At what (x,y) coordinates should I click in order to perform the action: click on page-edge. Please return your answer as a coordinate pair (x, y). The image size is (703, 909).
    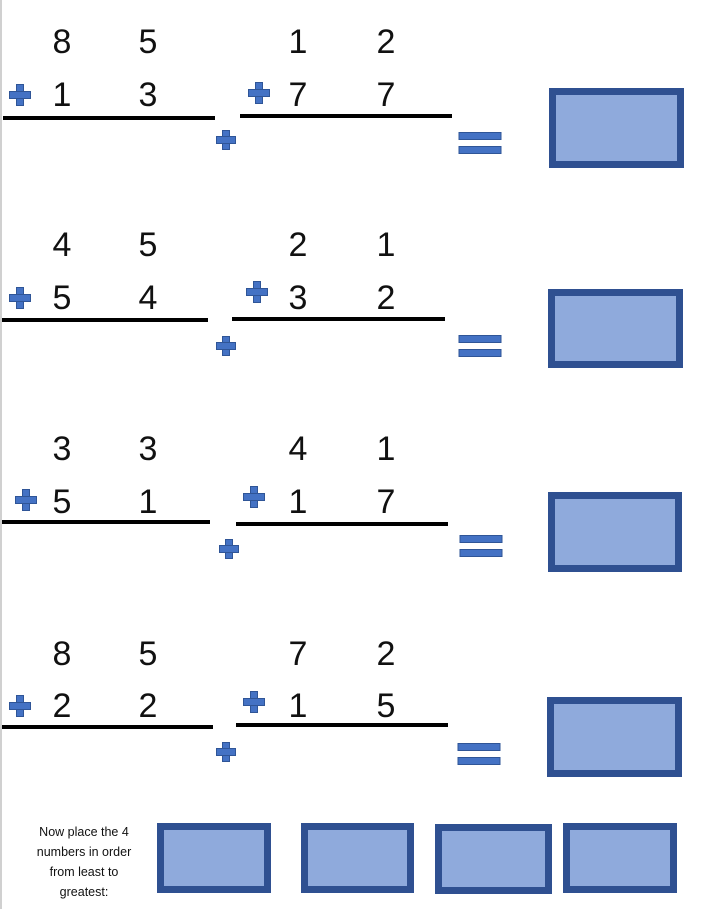
    Looking at the image, I should click on (1, 454).